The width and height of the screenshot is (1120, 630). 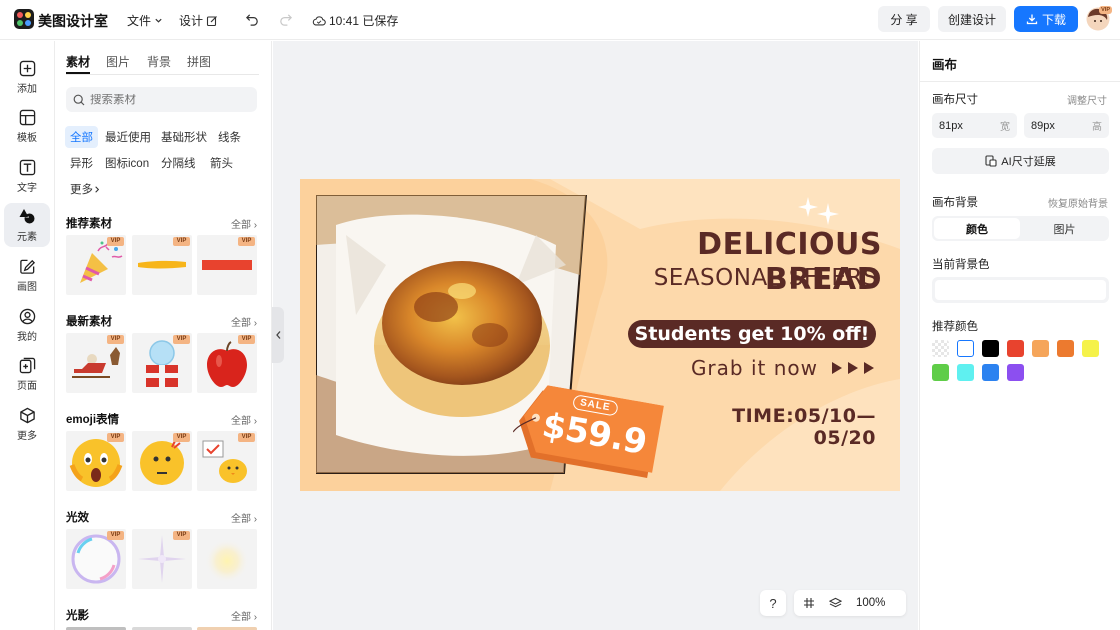 What do you see at coordinates (27, 126) in the screenshot?
I see `rail-item-template: 模板` at bounding box center [27, 126].